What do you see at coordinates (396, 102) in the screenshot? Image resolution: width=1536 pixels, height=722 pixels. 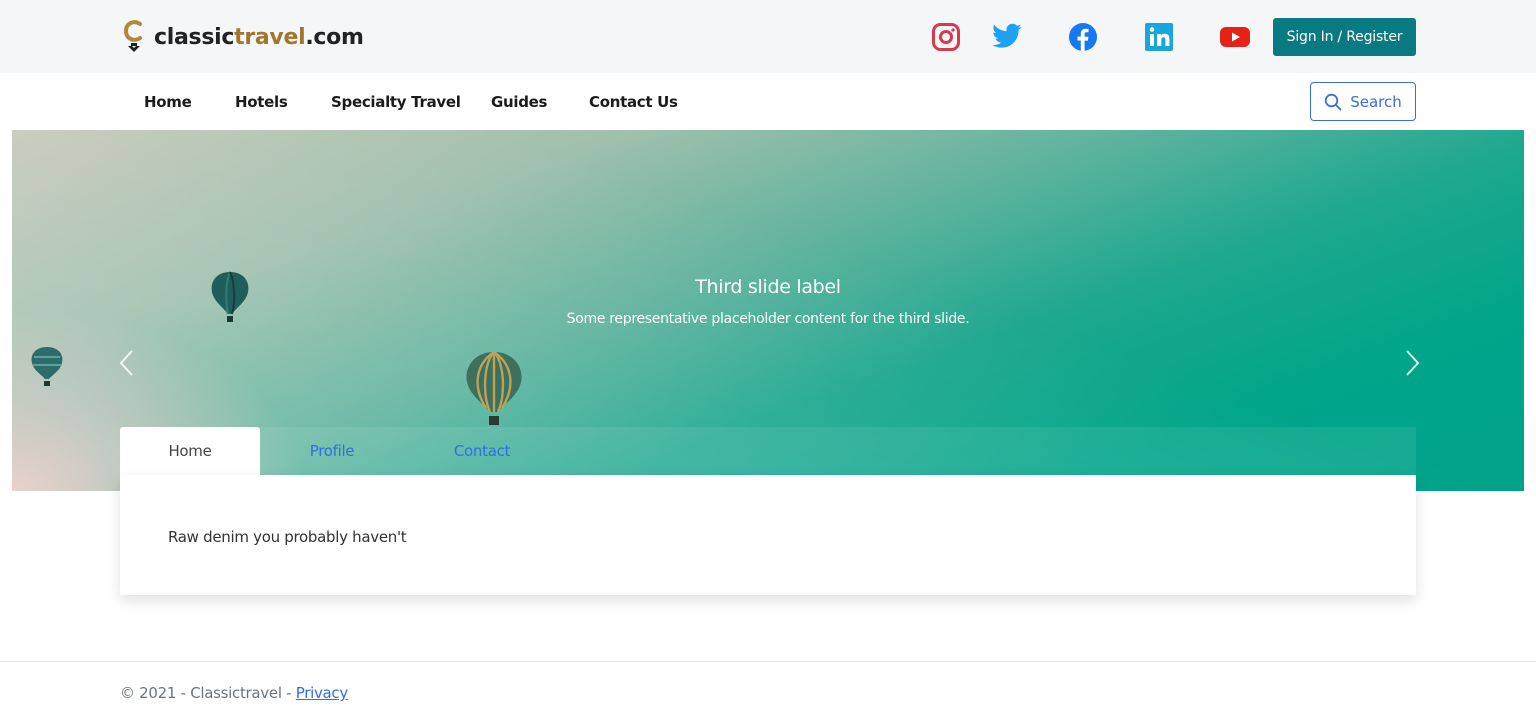 I see `nav-item-specialty-travel: Specialty Travel` at bounding box center [396, 102].